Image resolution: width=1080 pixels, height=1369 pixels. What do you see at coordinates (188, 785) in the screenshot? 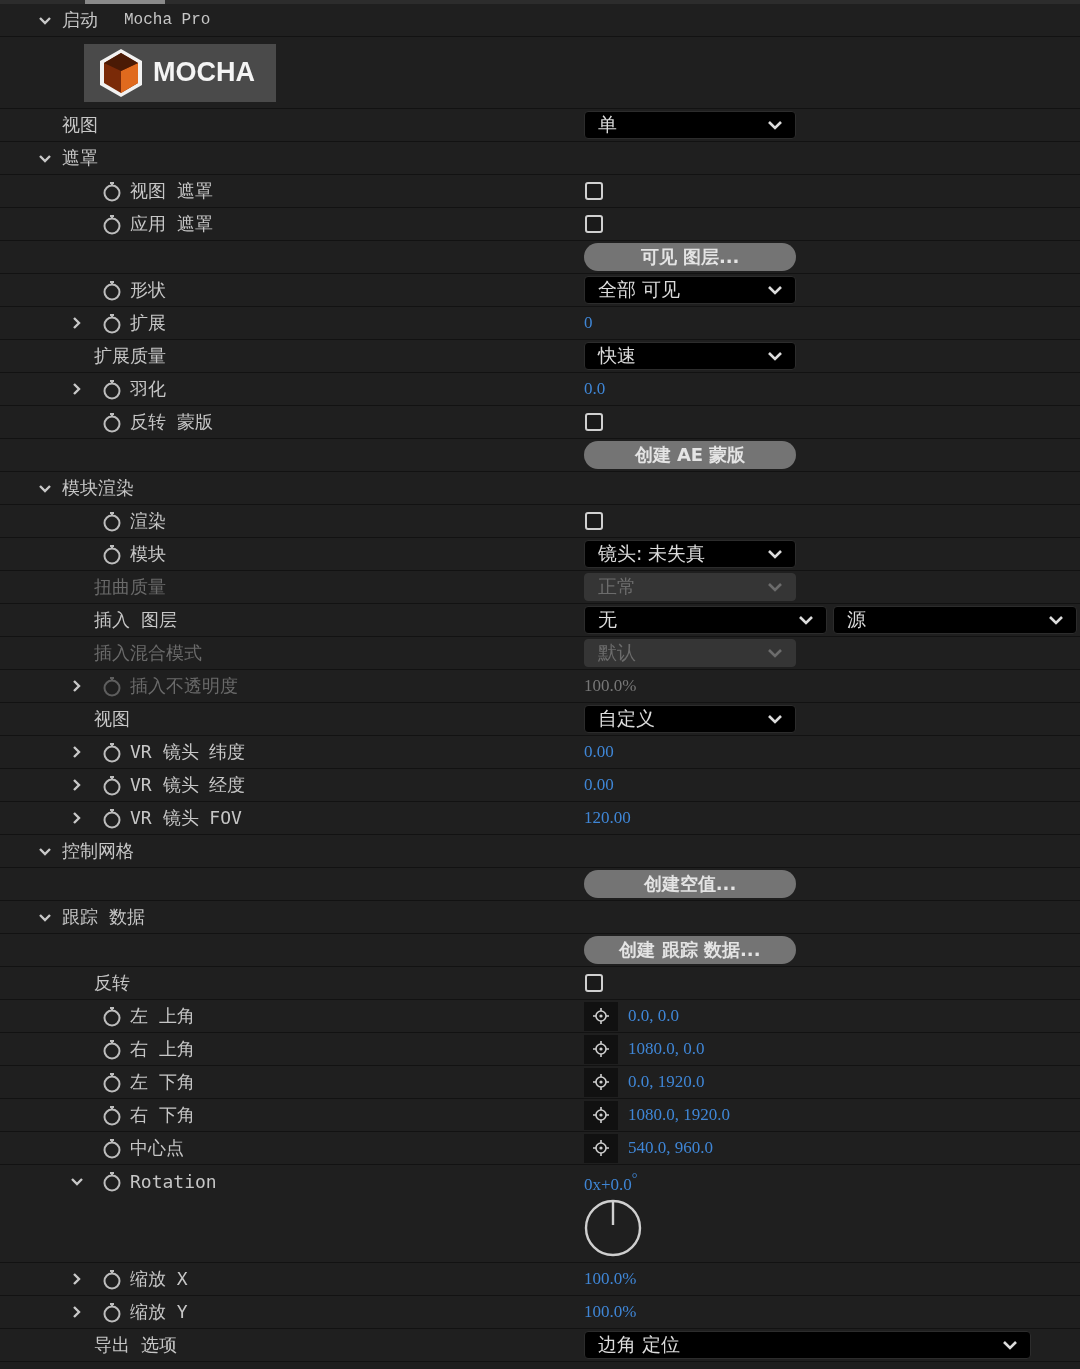
I see `property-label: VR 镜头 经度` at bounding box center [188, 785].